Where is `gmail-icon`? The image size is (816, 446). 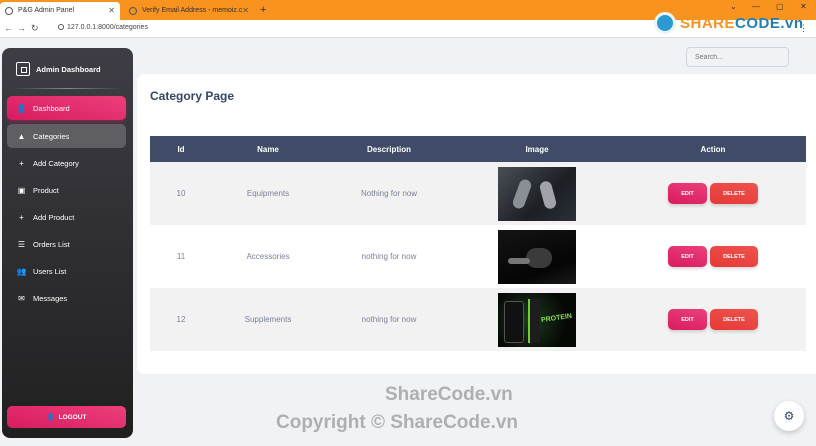
gmail-icon is located at coordinates (133, 11).